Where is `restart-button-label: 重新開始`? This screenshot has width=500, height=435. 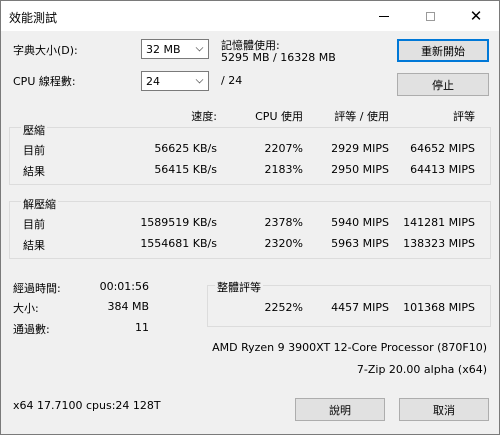 restart-button-label: 重新開始 is located at coordinates (443, 51).